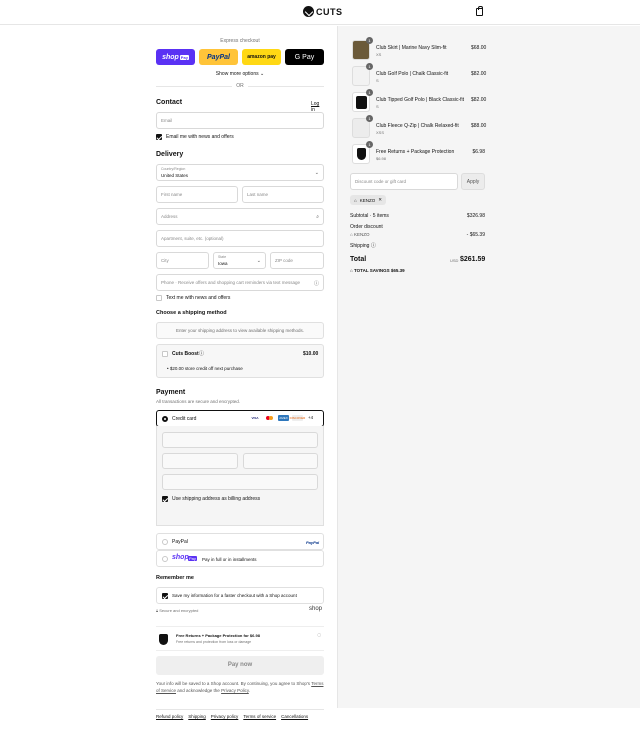 The width and height of the screenshot is (640, 734). Describe the element at coordinates (197, 716) in the screenshot. I see `footer-link-shipping: Shipping` at that location.